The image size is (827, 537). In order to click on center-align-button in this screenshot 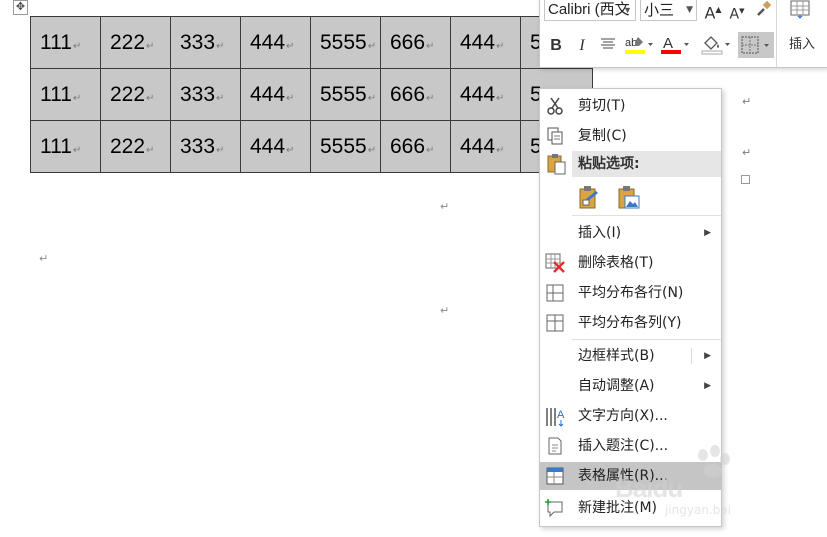, I will do `click(608, 46)`.